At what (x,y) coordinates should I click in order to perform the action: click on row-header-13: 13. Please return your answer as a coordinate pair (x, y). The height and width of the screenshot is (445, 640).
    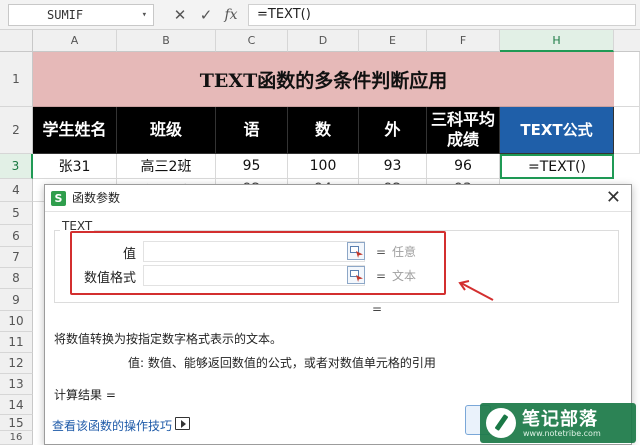
    Looking at the image, I should click on (16, 384).